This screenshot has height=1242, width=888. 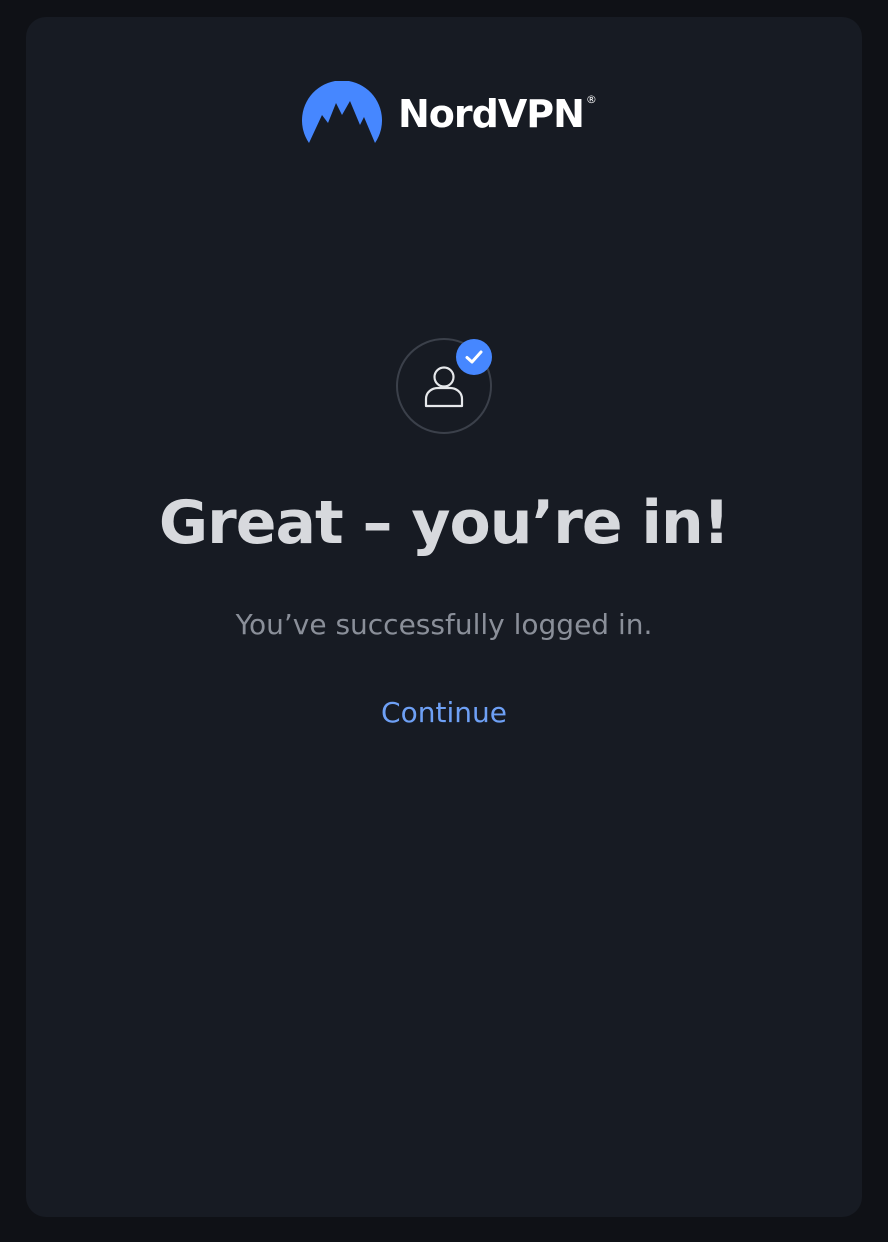 I want to click on success-message: You’ve successfully logged in., so click(x=444, y=624).